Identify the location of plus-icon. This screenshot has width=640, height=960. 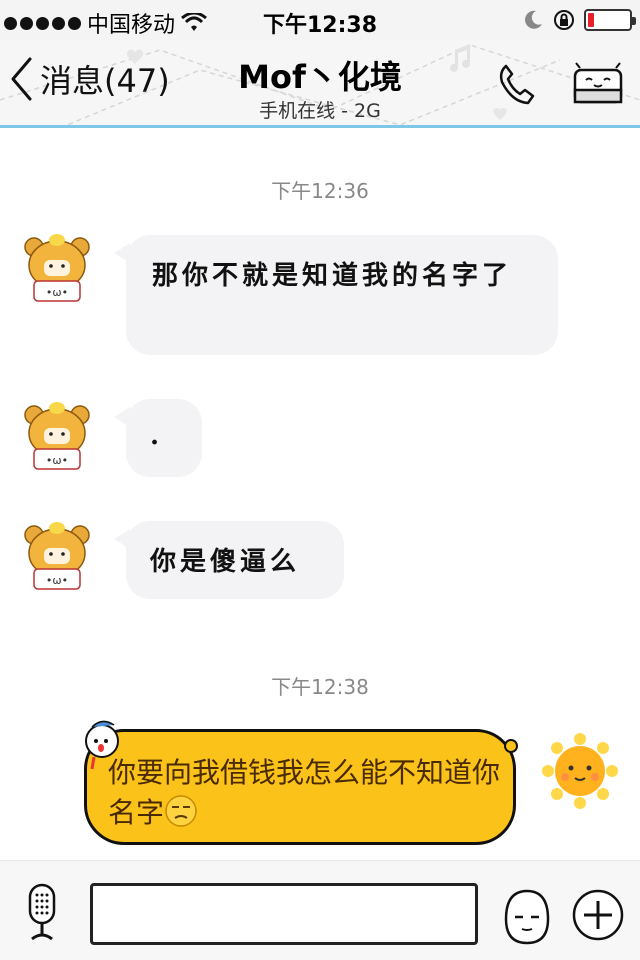
(598, 915).